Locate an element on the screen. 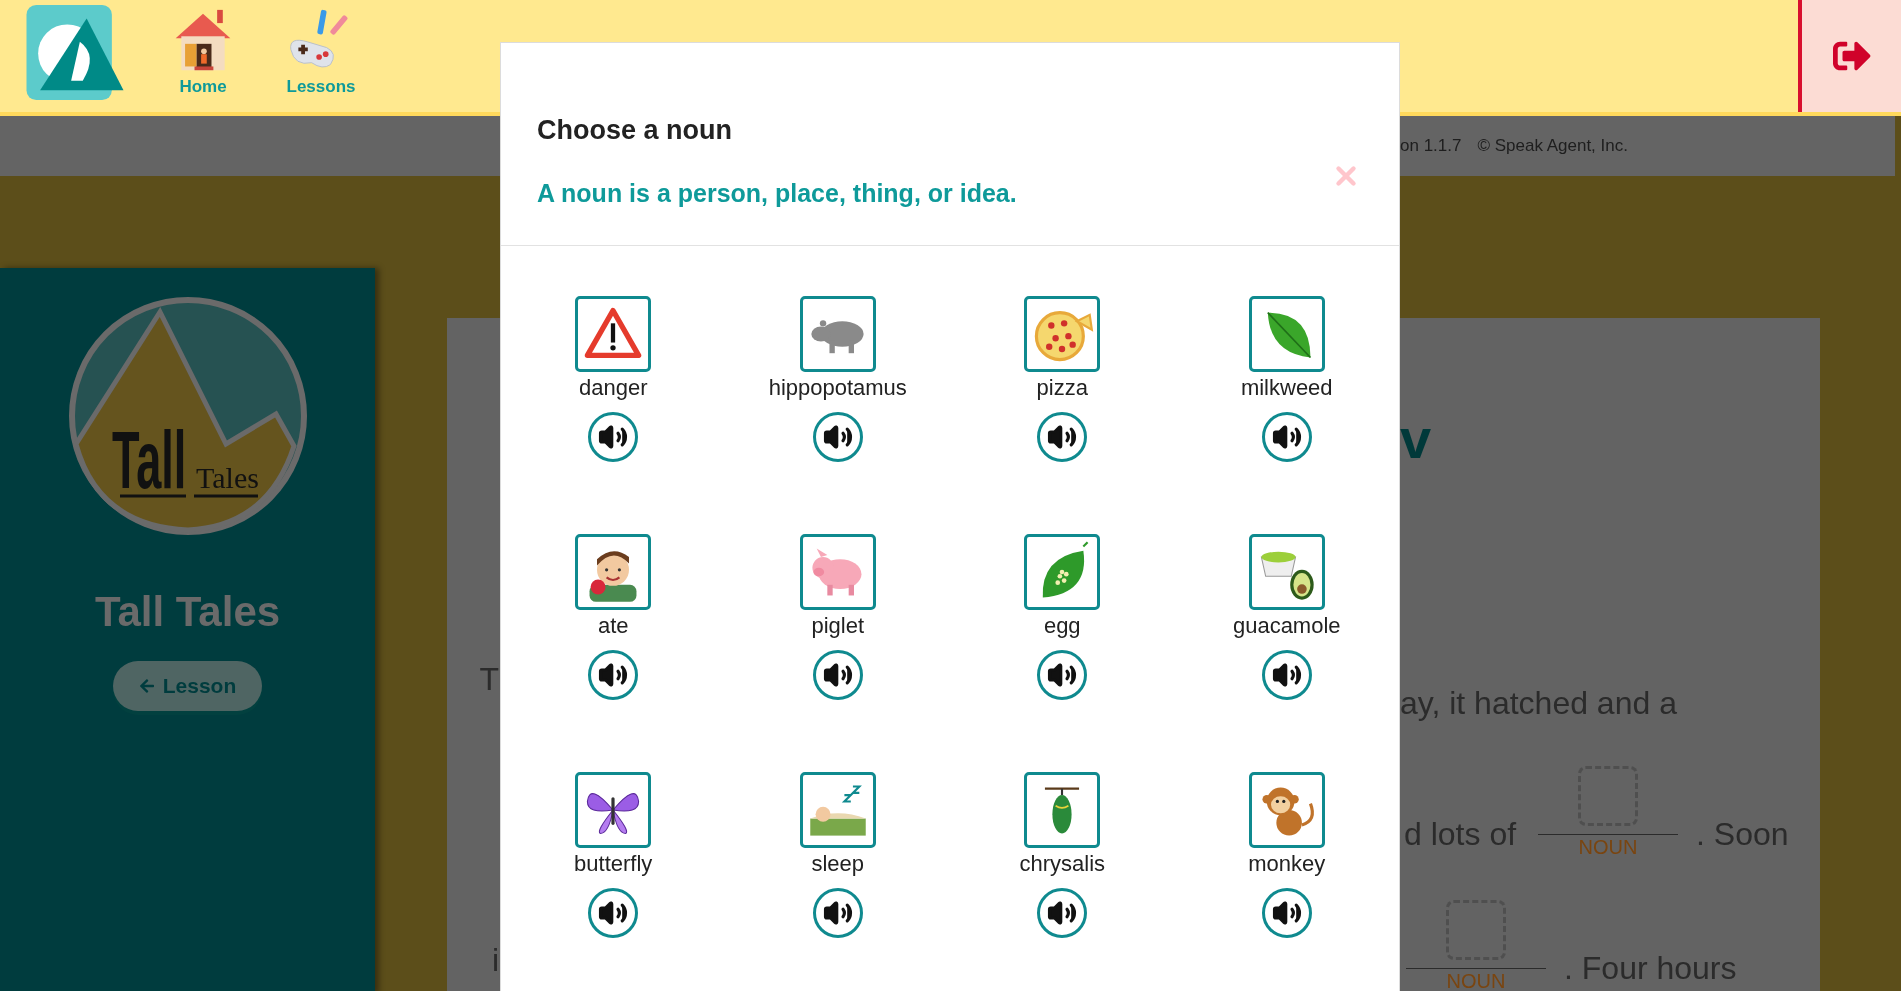 The image size is (1901, 991). word-label: danger is located at coordinates (613, 388).